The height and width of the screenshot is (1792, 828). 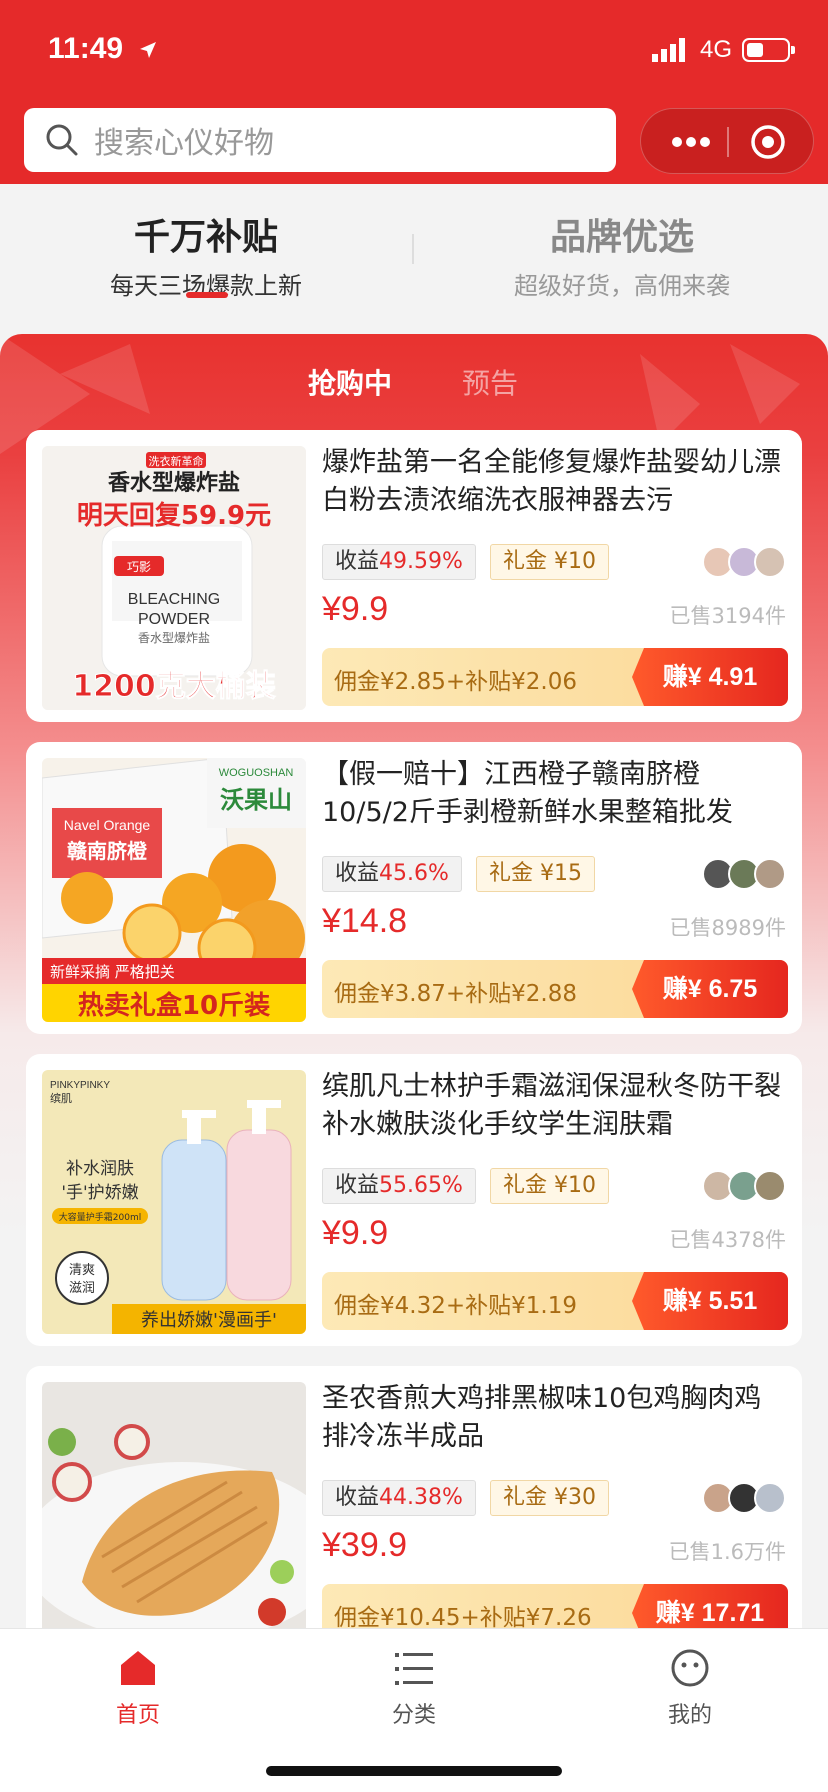 I want to click on sale-subtabs: 抢购中 预告, so click(x=414, y=382).